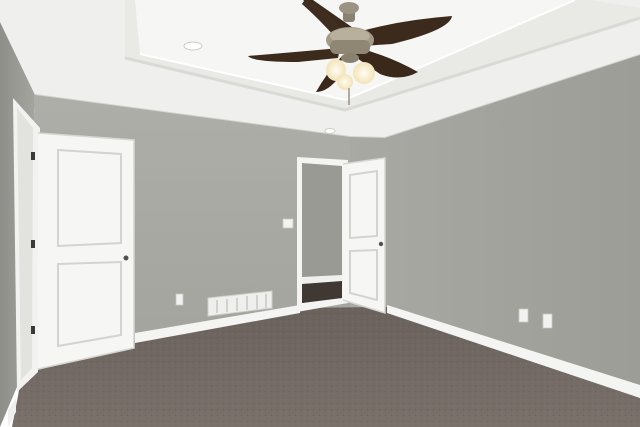  Describe the element at coordinates (364, 236) in the screenshot. I see `center-door` at that location.